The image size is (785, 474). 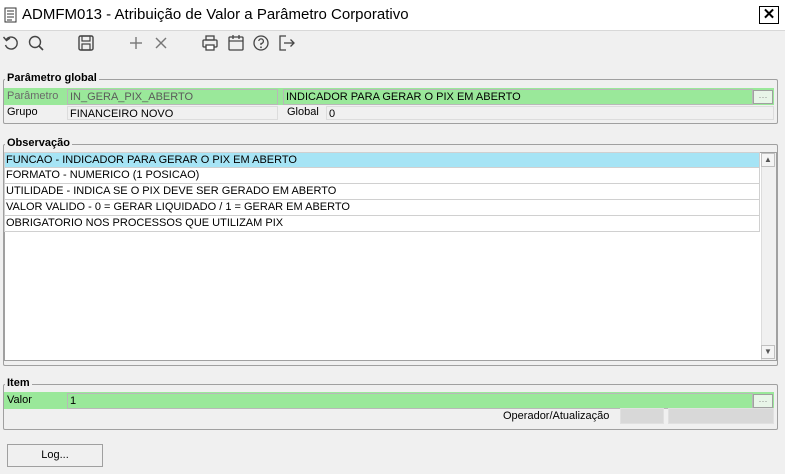 What do you see at coordinates (518, 97) in the screenshot?
I see `parametro-descricao-field: INDICADOR PARA GERAR O PIX EM ABERTO` at bounding box center [518, 97].